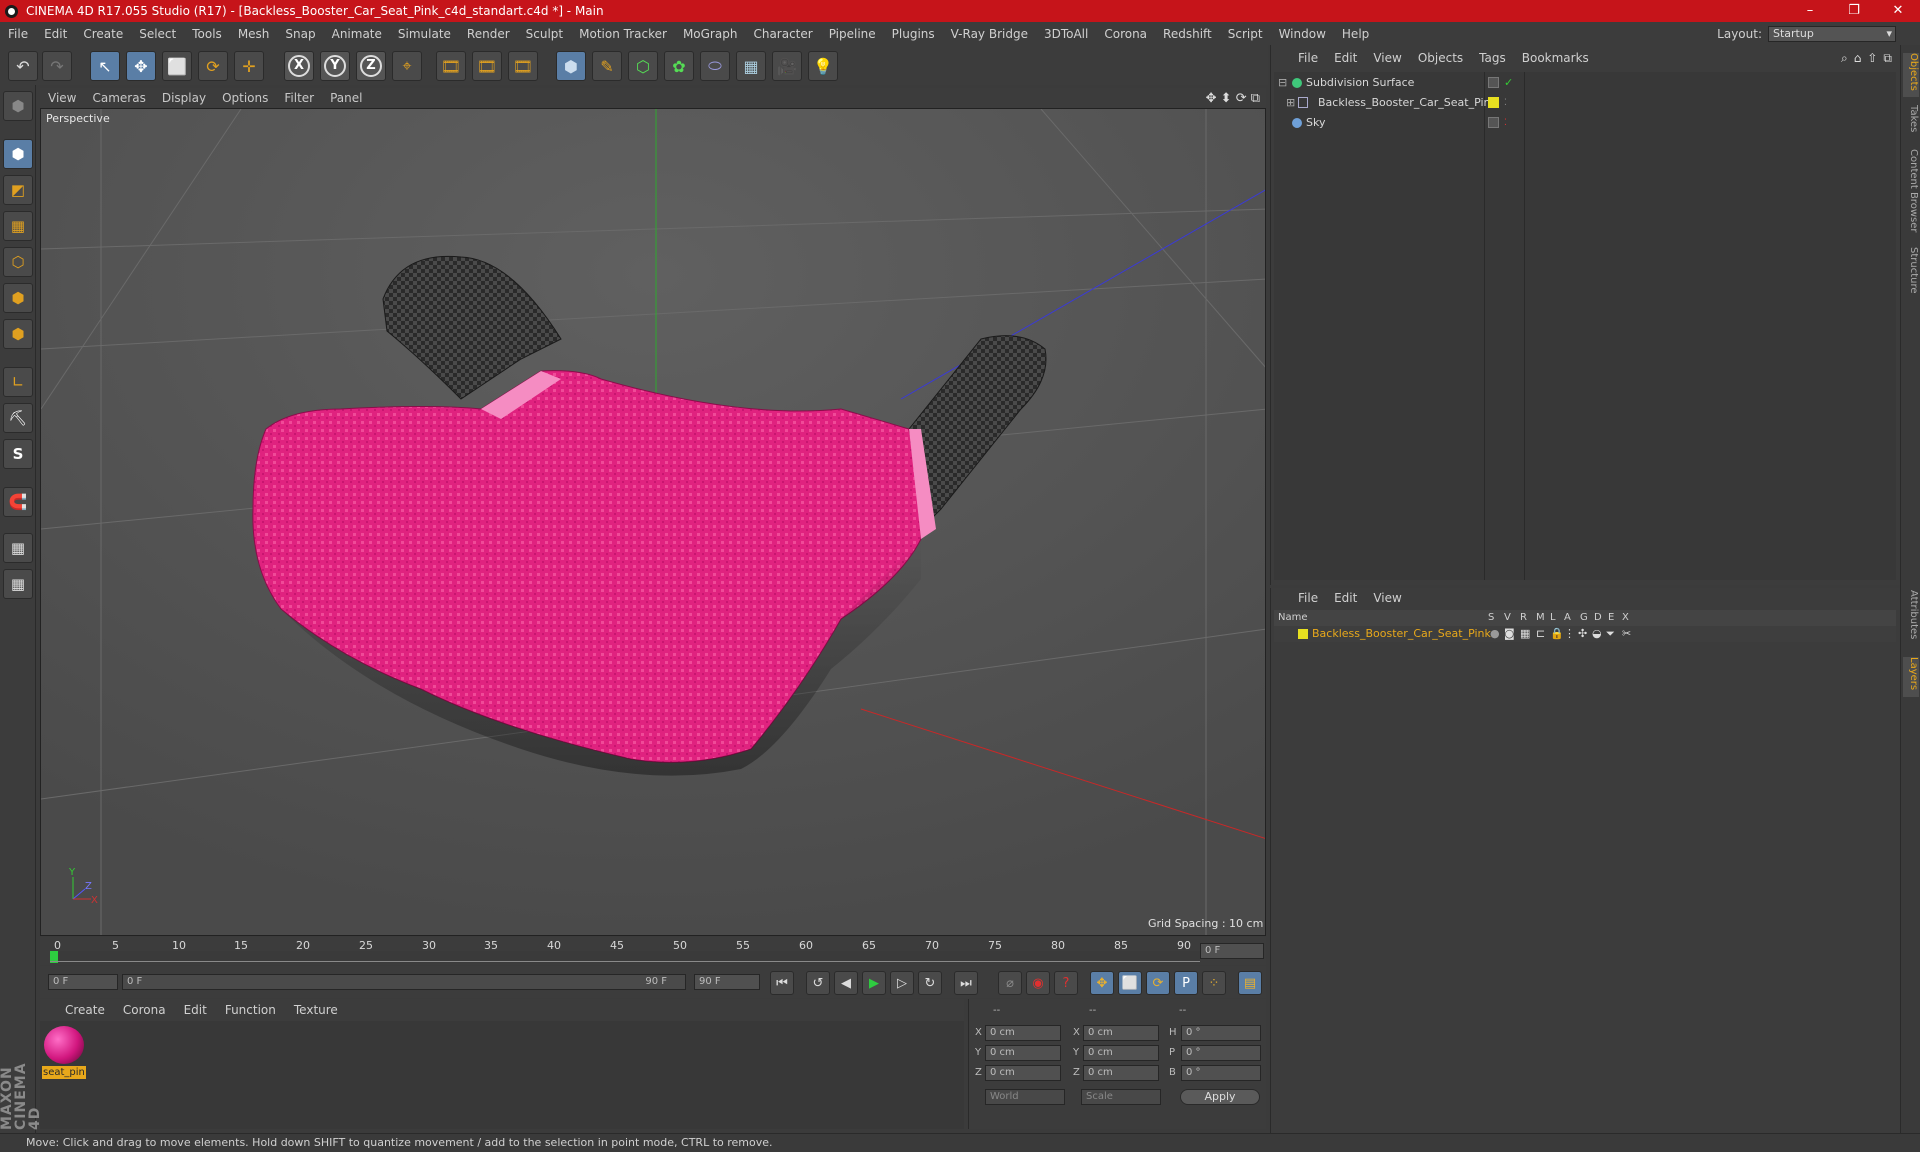  Describe the element at coordinates (544, 34) in the screenshot. I see `menu-sculpt: Sculpt` at that location.